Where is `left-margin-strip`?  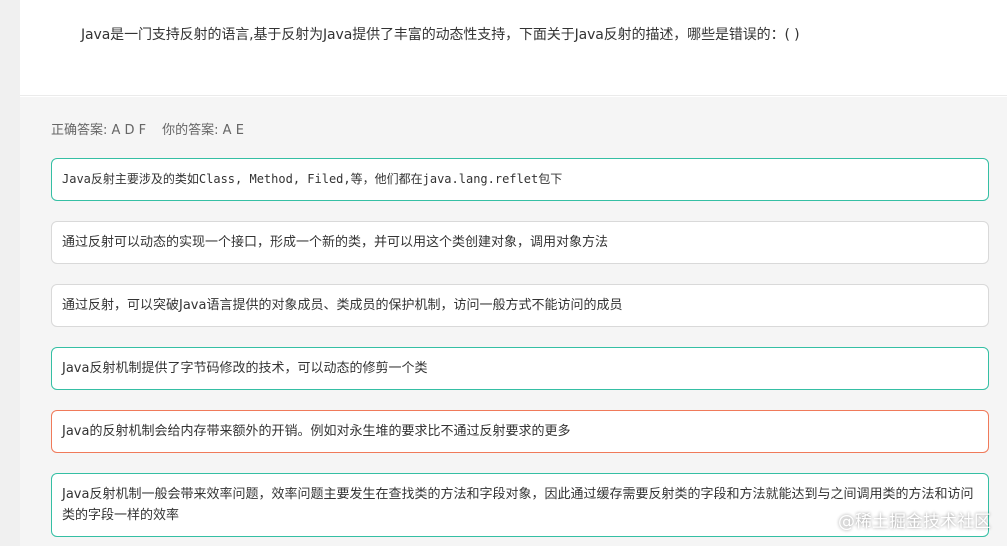 left-margin-strip is located at coordinates (10, 273).